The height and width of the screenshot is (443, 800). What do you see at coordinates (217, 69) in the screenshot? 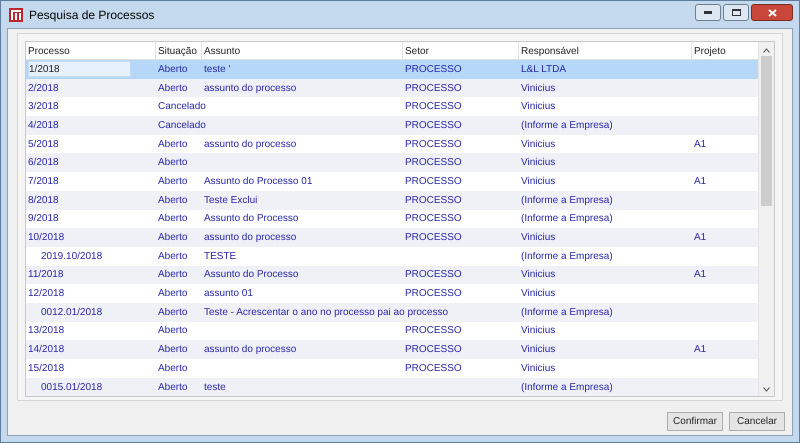
I see `table-cell-text: teste '` at bounding box center [217, 69].